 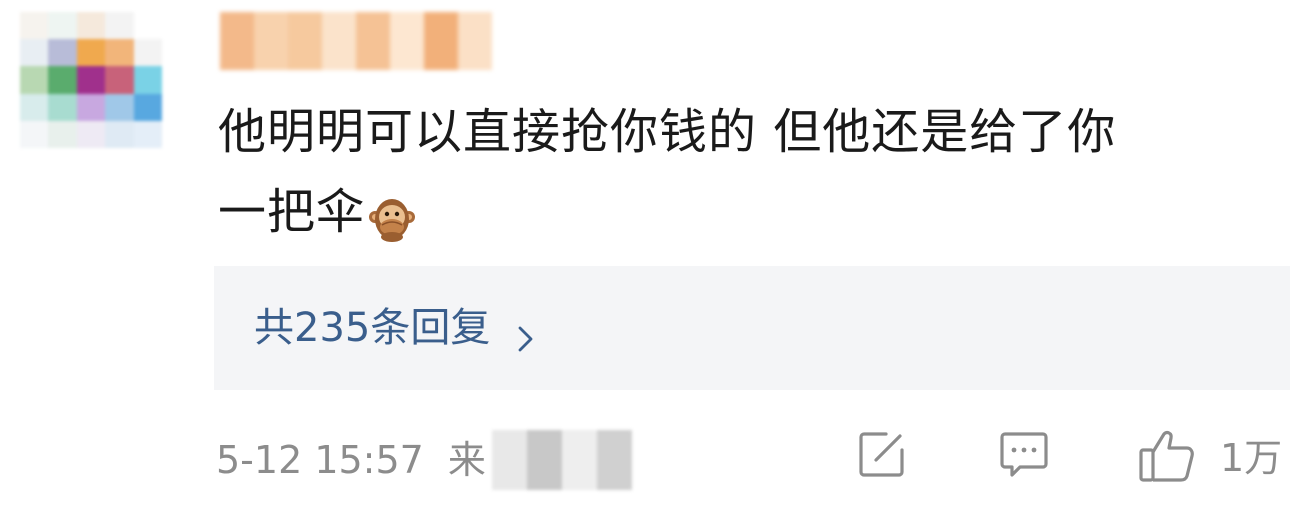 What do you see at coordinates (667, 132) in the screenshot?
I see `comment-line-1: 他明明可以直接抢你钱的 但他还是给了你` at bounding box center [667, 132].